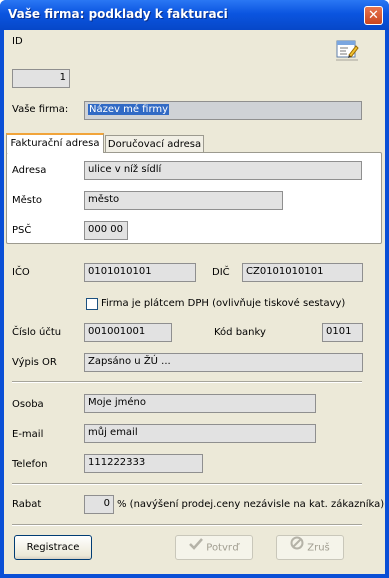  Describe the element at coordinates (222, 548) in the screenshot. I see `confirm-label: Potvrď` at that location.